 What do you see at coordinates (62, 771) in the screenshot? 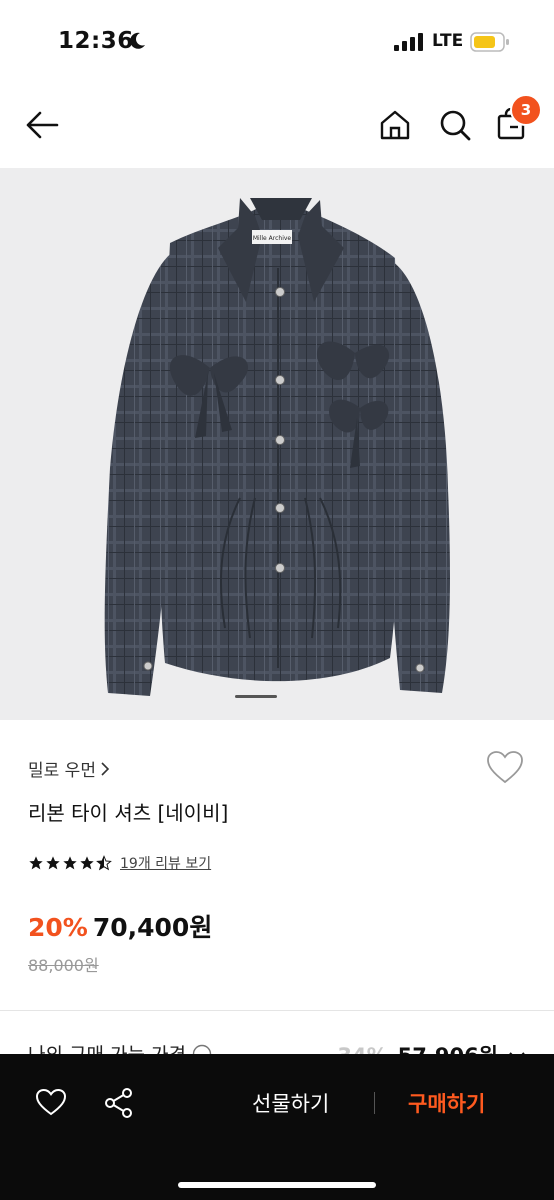
I see `brand-name: 밀로 우먼` at bounding box center [62, 771].